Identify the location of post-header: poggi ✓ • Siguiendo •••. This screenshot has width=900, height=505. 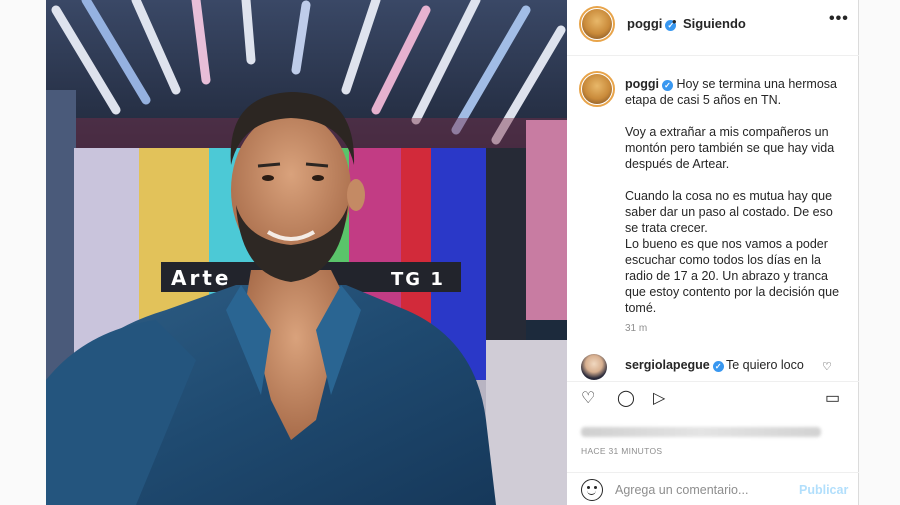
(713, 28).